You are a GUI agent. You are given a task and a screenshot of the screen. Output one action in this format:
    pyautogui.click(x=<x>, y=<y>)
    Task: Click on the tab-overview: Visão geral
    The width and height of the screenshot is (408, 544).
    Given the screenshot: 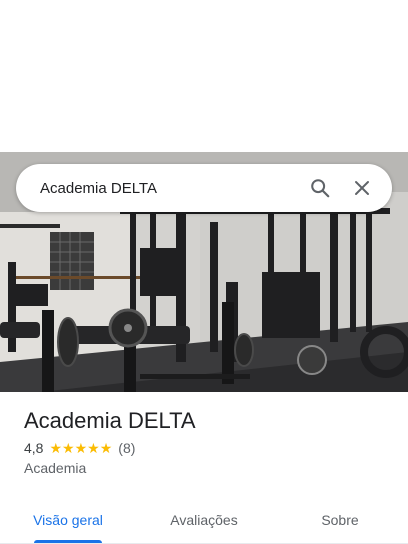 What is the action you would take?
    pyautogui.click(x=68, y=519)
    